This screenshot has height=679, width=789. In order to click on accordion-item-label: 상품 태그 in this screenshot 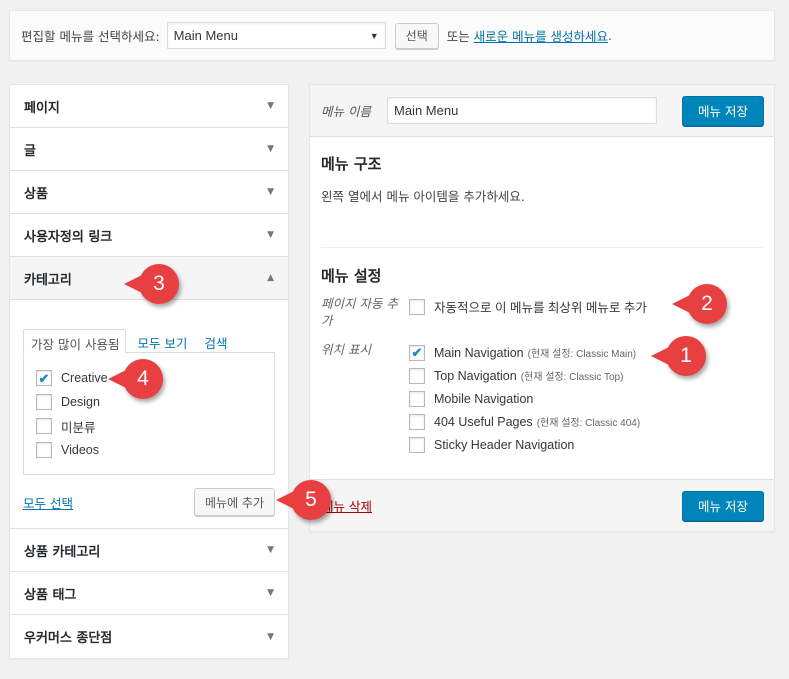, I will do `click(50, 595)`.